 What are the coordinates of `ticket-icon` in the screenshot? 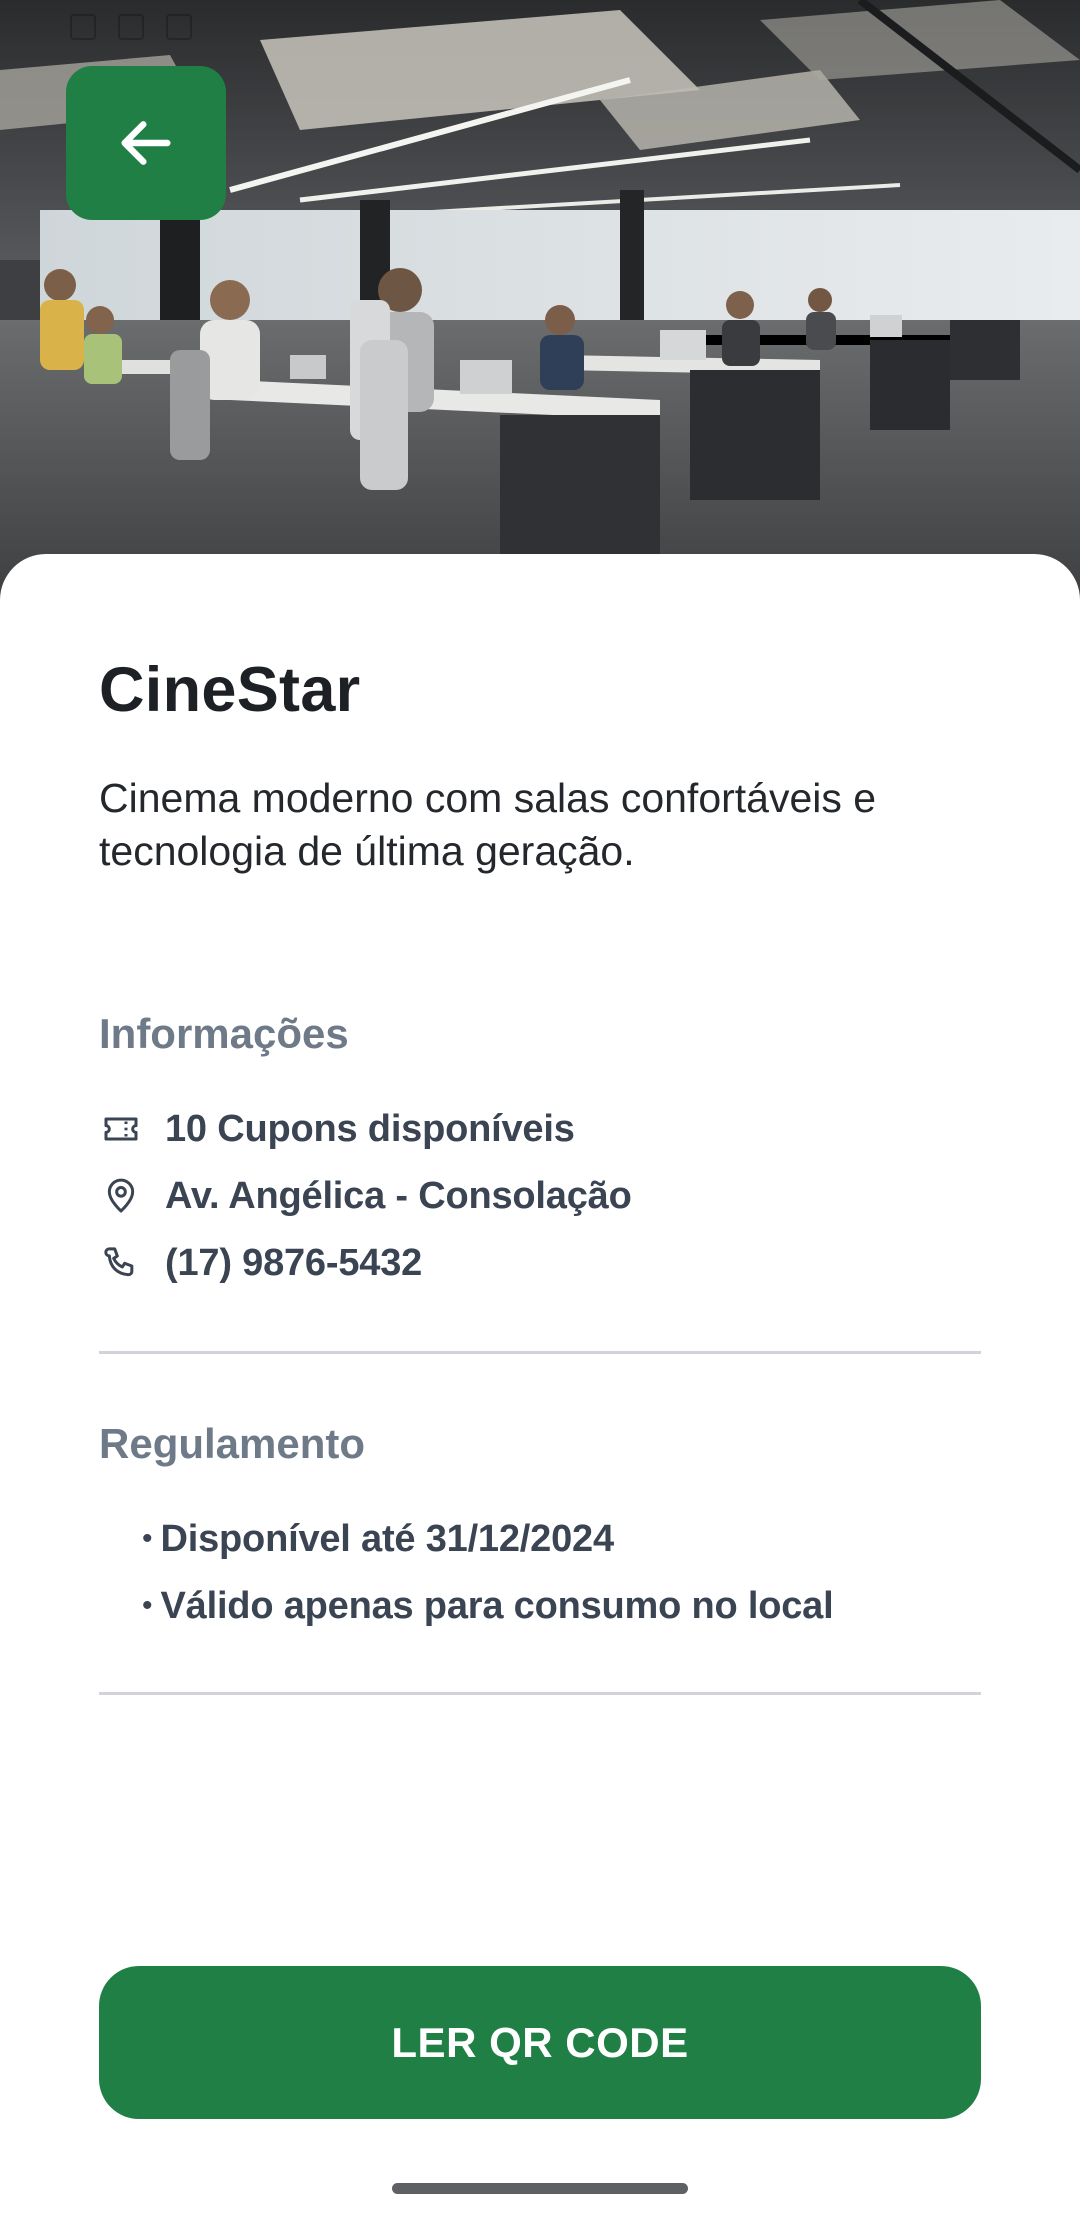 It's located at (121, 1129).